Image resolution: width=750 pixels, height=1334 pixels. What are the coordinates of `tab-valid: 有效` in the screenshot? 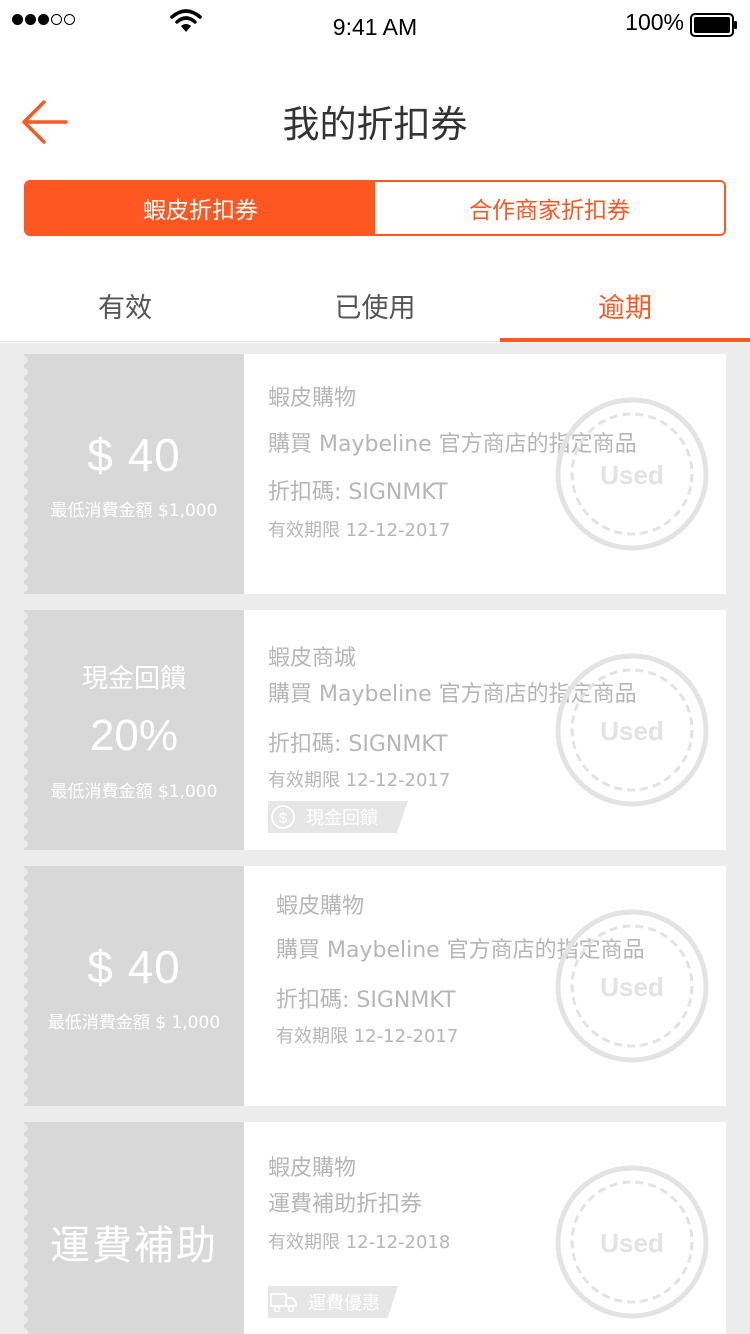 It's located at (125, 302).